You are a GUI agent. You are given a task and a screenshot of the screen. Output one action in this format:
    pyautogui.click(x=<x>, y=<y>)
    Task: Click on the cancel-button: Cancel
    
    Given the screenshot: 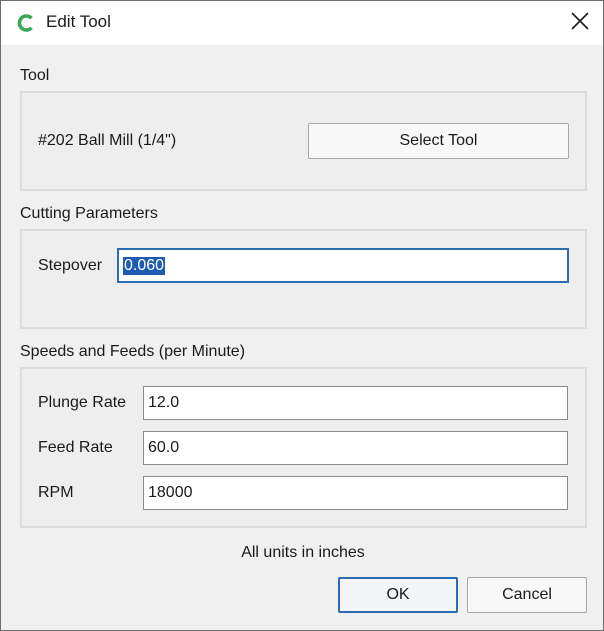 What is the action you would take?
    pyautogui.click(x=527, y=595)
    